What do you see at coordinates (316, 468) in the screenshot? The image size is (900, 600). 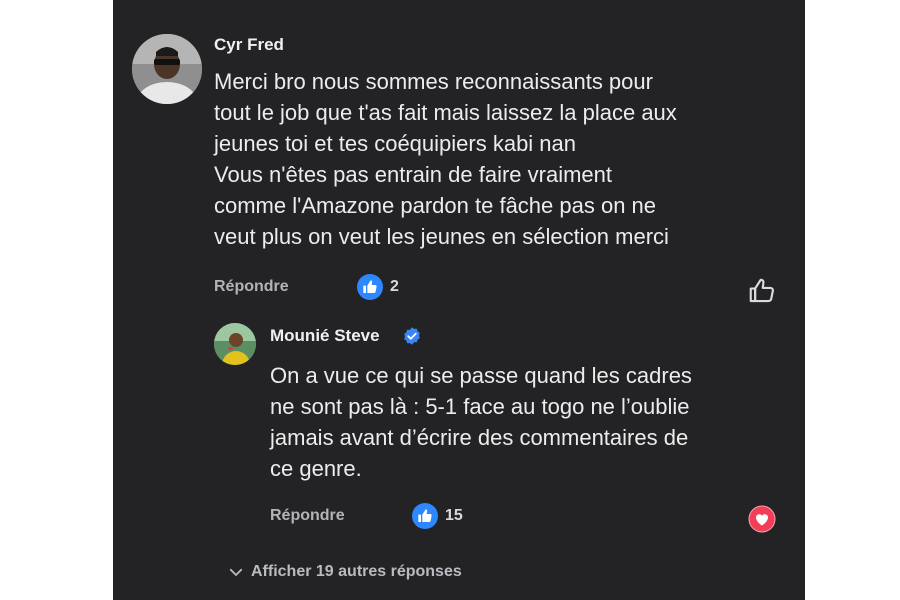 I see `reply-line: ce genre.` at bounding box center [316, 468].